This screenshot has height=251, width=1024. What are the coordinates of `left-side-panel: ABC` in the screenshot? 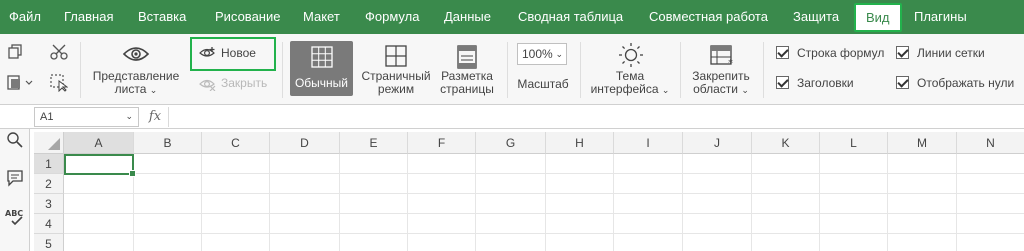 It's located at (15, 190).